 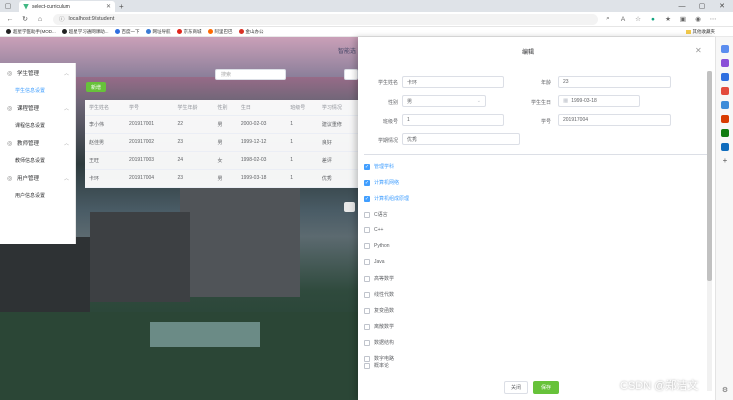 I want to click on search-input: 搜索, so click(x=250, y=74).